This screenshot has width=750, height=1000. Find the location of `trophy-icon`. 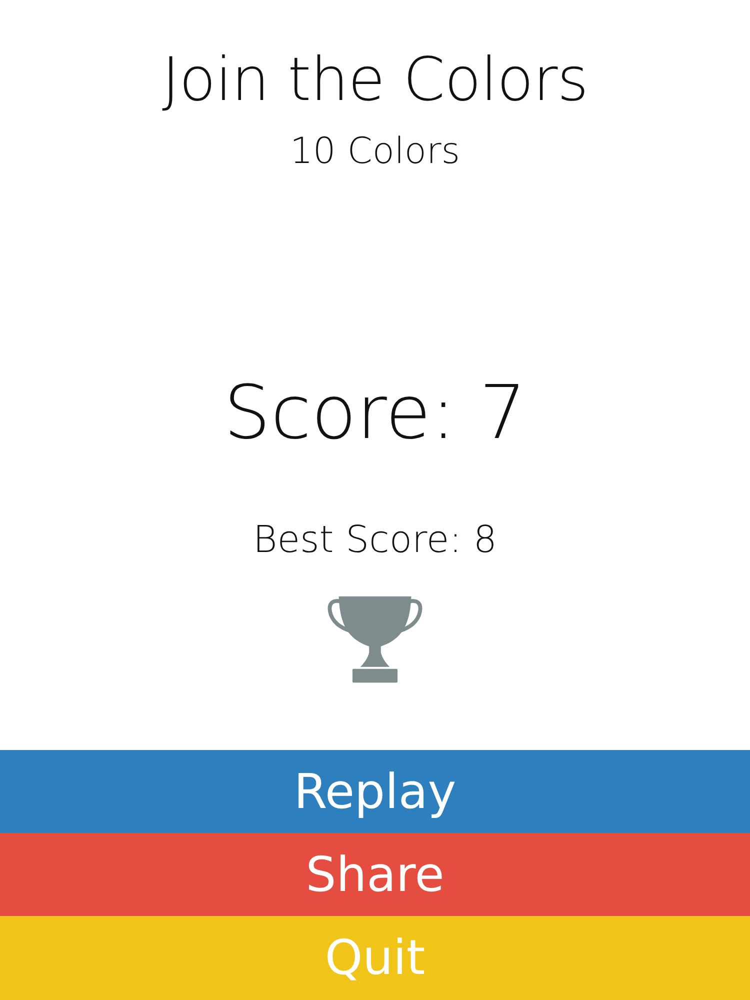

trophy-icon is located at coordinates (375, 639).